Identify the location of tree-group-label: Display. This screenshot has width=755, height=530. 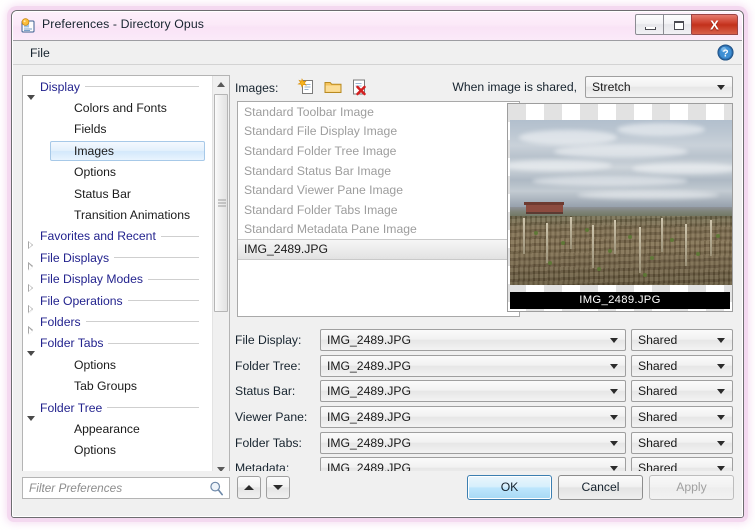
(60, 86).